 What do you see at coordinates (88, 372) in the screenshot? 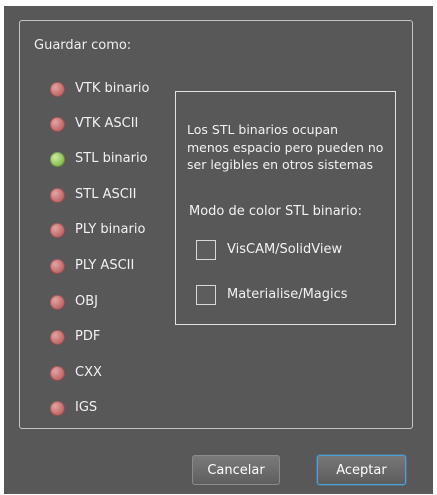
I see `format-label: CXX` at bounding box center [88, 372].